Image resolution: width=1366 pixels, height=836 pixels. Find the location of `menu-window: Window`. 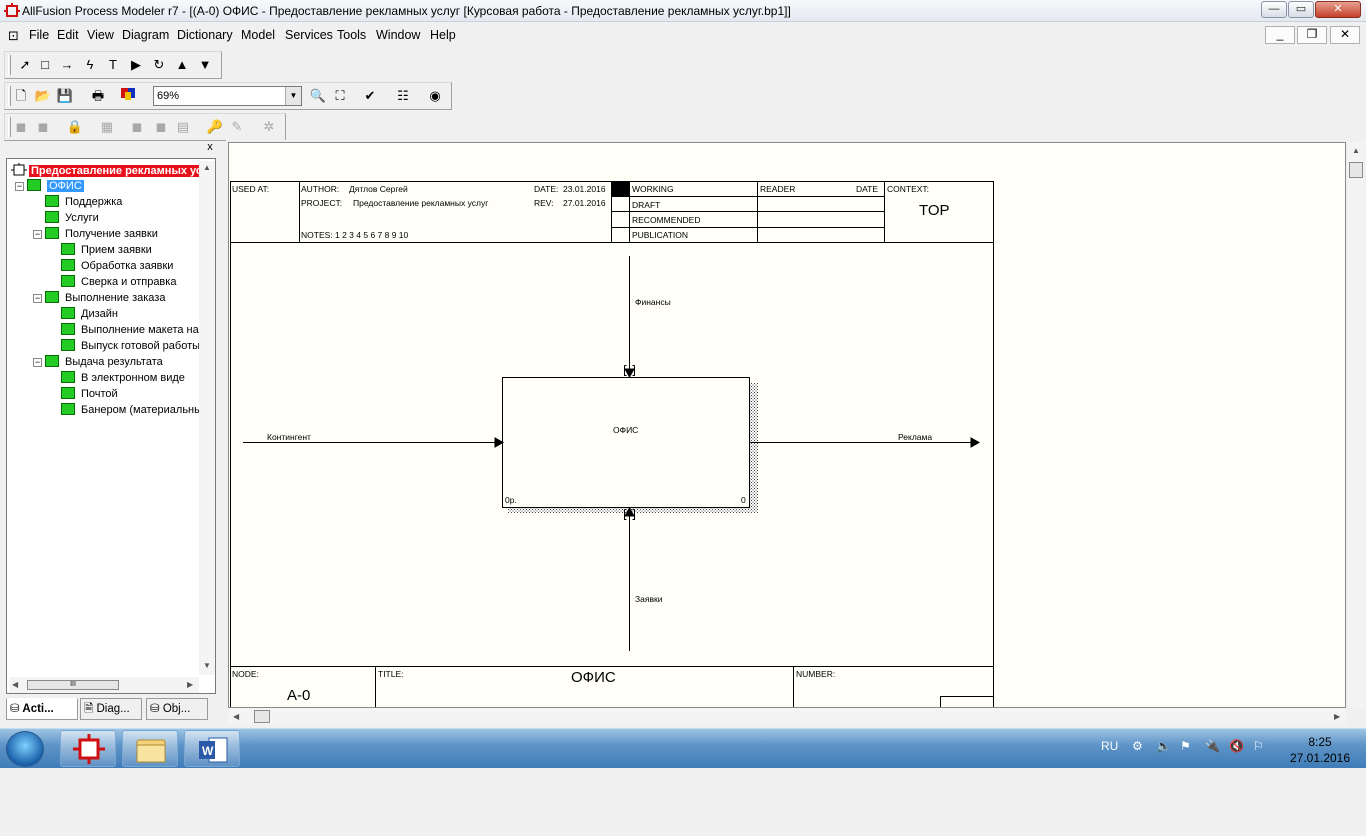

menu-window: Window is located at coordinates (398, 35).